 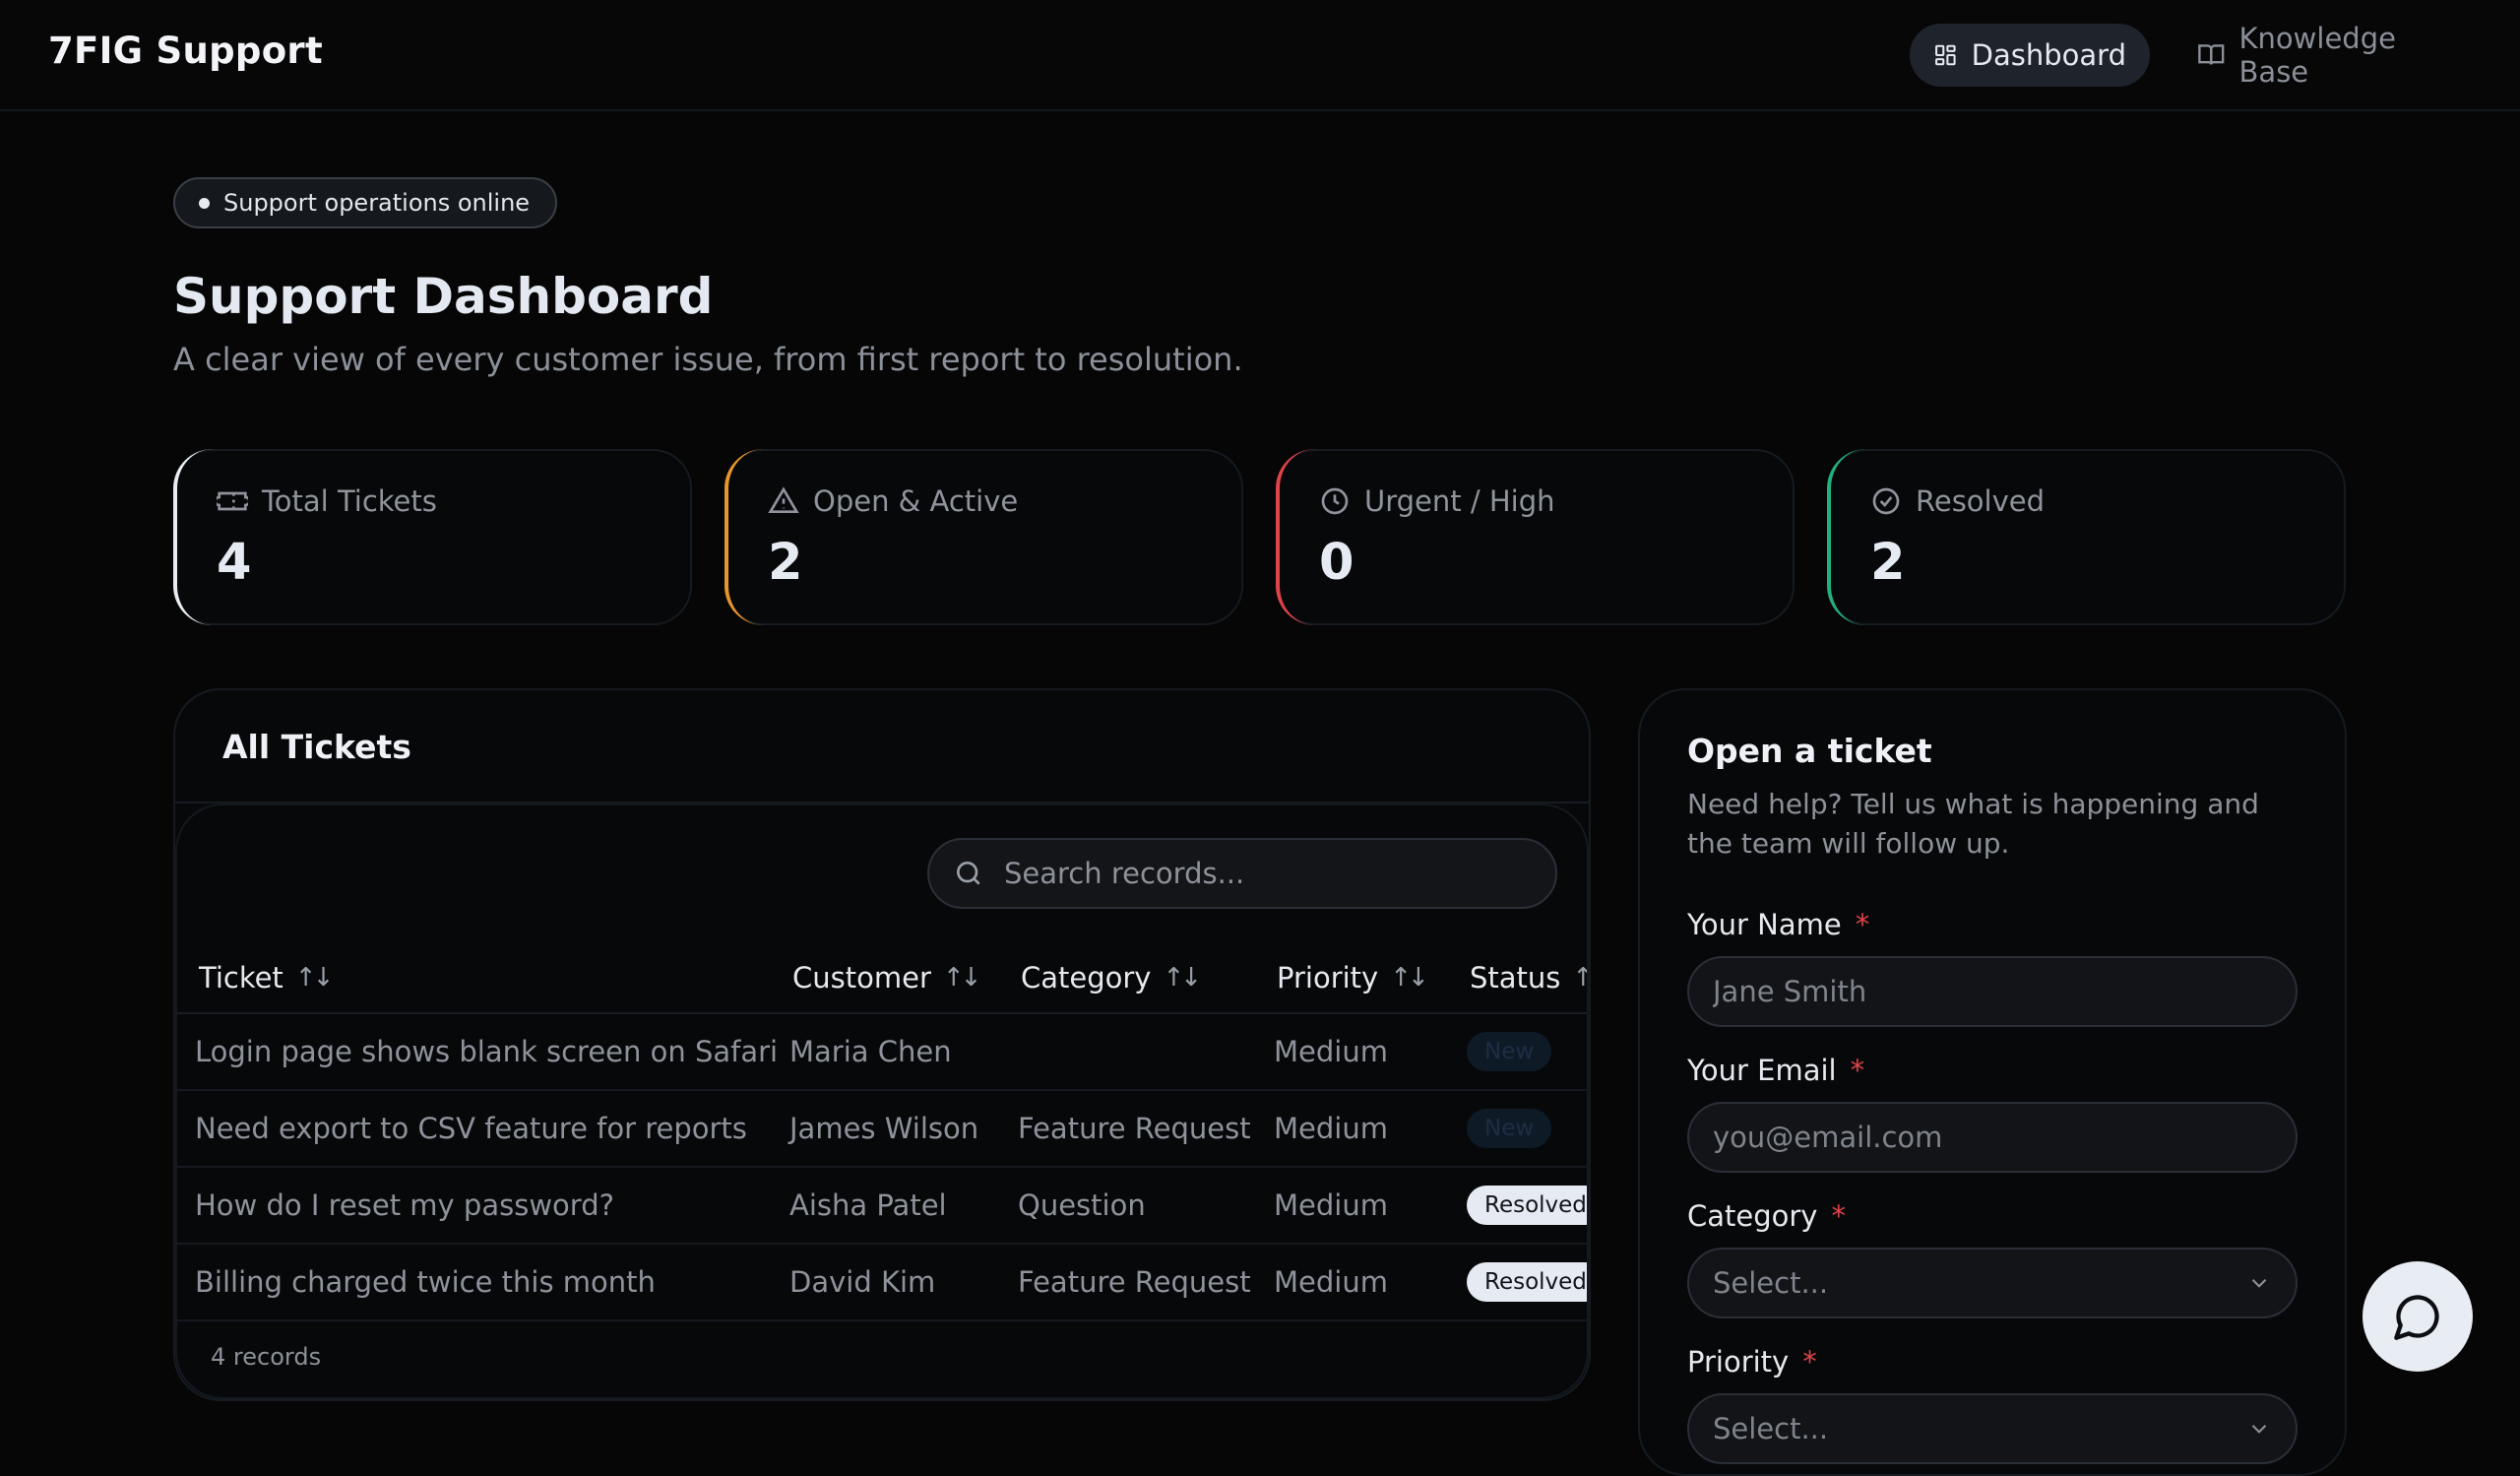 I want to click on column-header-priority: Priority ↑↓, so click(x=1353, y=977).